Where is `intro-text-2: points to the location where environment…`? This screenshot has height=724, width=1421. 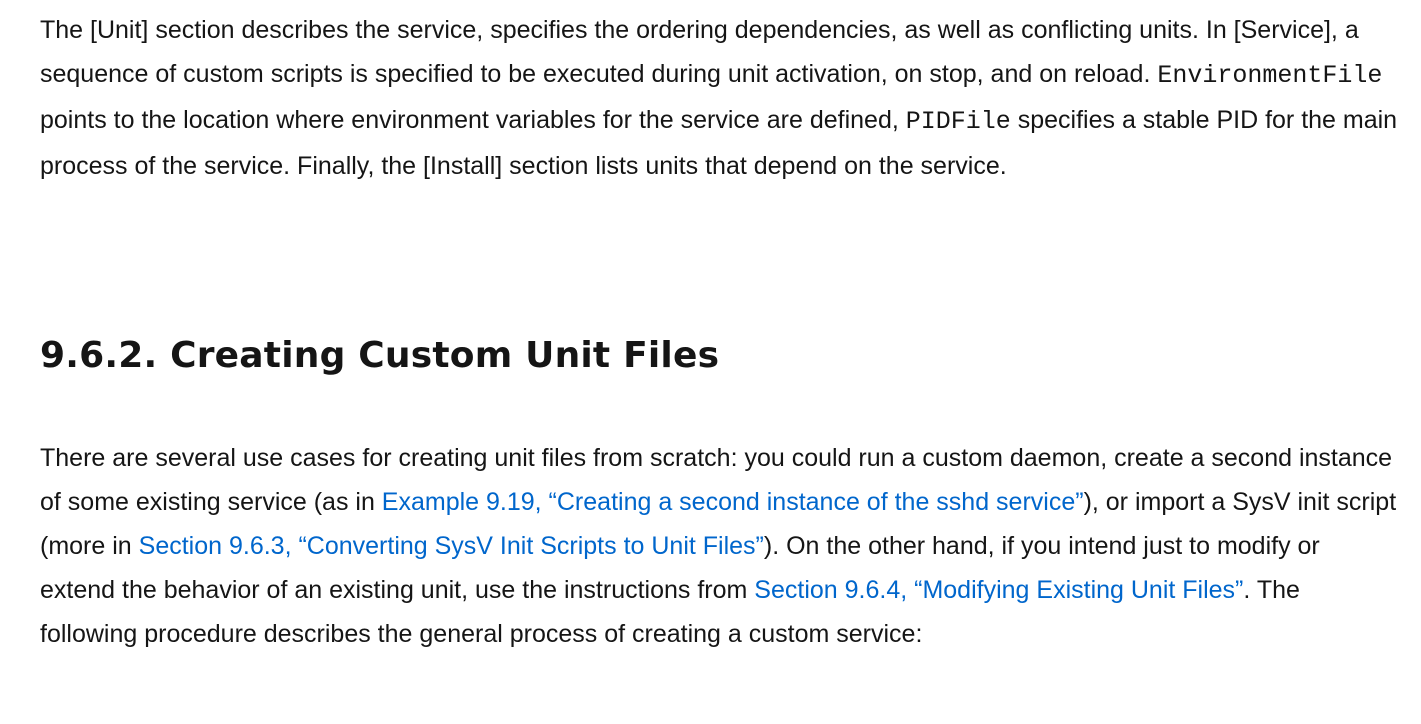 intro-text-2: points to the location where environment… is located at coordinates (473, 120).